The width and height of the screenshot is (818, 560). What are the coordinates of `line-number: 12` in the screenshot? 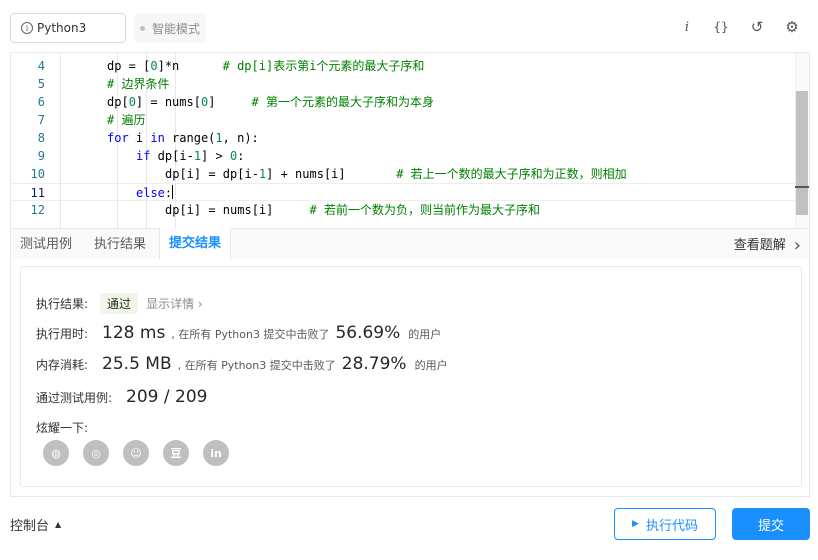 It's located at (37, 210).